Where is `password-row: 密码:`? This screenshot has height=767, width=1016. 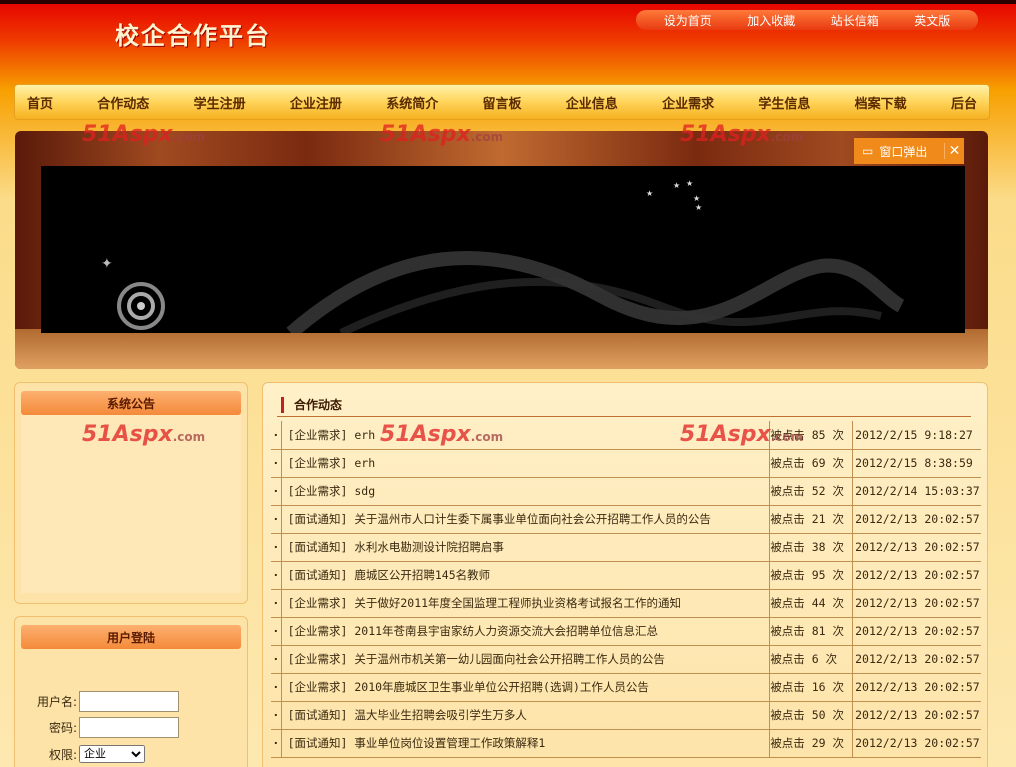 password-row: 密码: is located at coordinates (104, 727).